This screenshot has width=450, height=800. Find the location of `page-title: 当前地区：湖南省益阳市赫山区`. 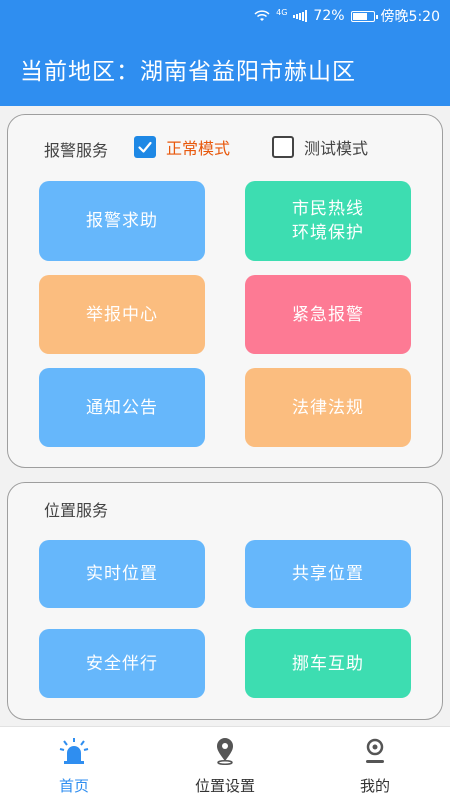

page-title: 当前地区：湖南省益阳市赫山区 is located at coordinates (188, 72).